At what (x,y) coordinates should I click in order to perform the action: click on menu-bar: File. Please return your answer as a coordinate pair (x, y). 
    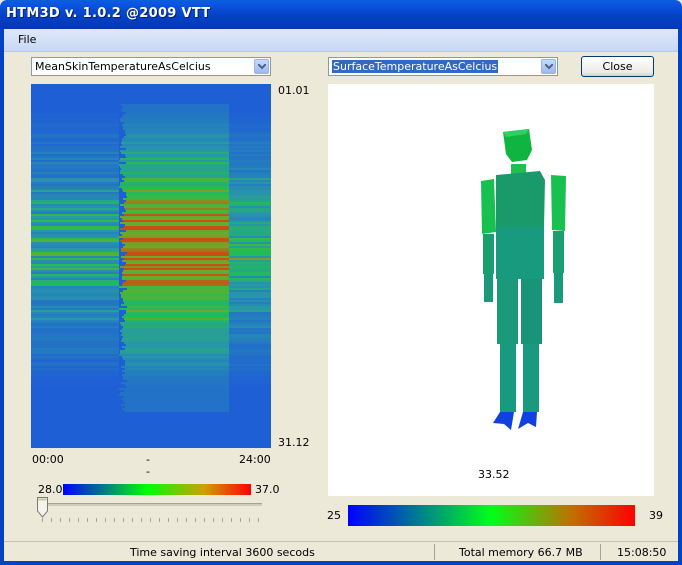
    Looking at the image, I should click on (341, 40).